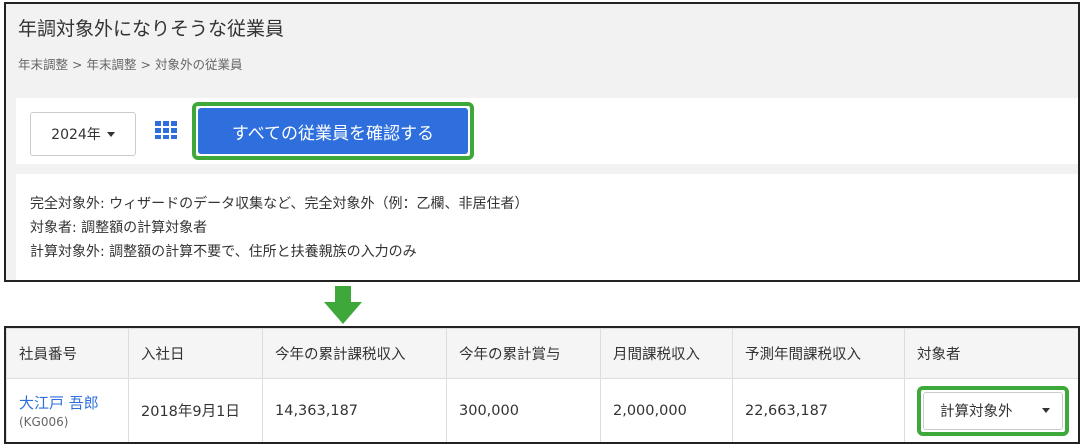  I want to click on ytd-bonus-cell: 300,000, so click(523, 410).